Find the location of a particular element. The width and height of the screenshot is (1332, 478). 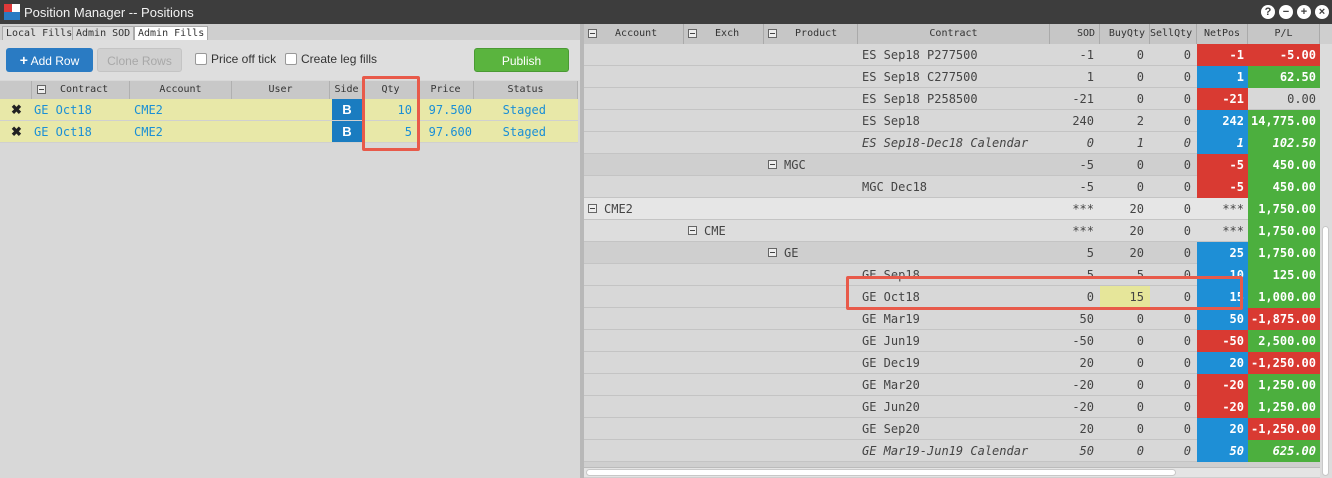

help-icon: ? is located at coordinates (1268, 12).